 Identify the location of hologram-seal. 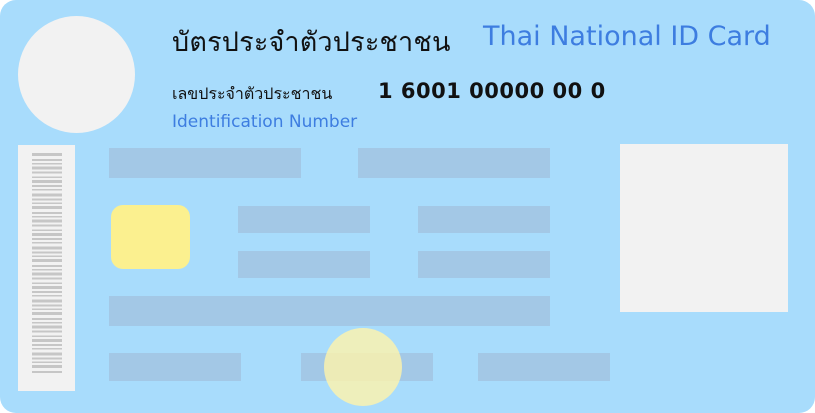
(363, 367).